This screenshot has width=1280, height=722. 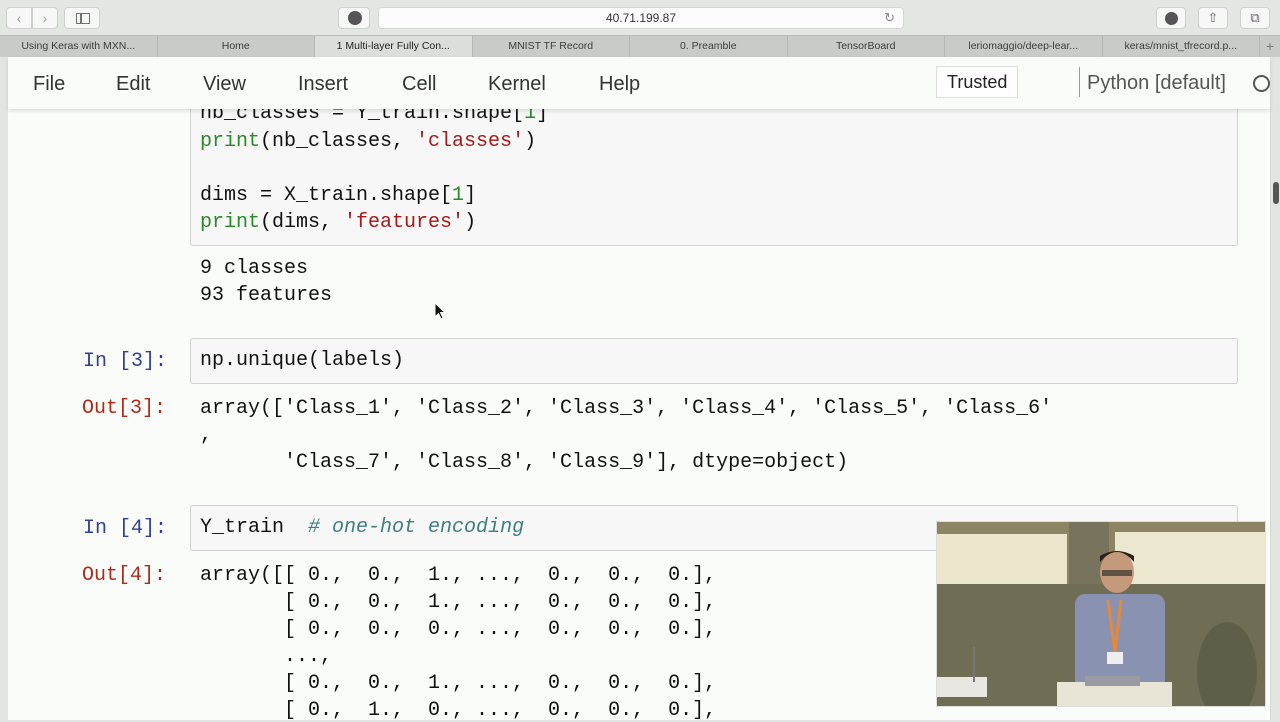 I want to click on downloads-button, so click(x=1171, y=18).